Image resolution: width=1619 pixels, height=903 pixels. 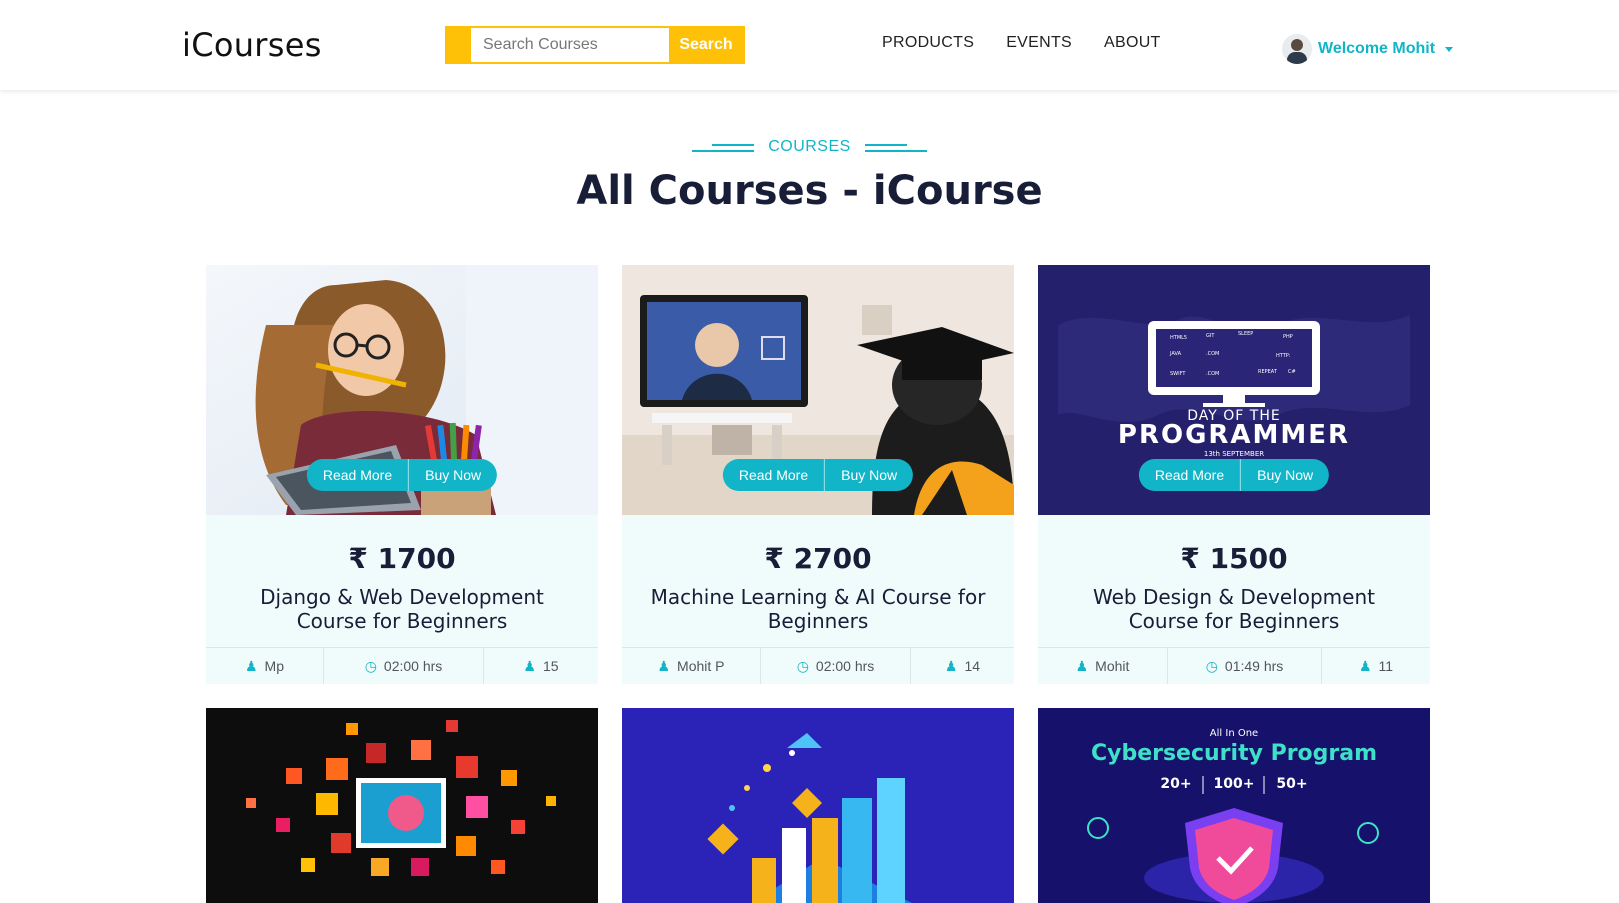 What do you see at coordinates (402, 558) in the screenshot?
I see `course-price: ₹ 1700` at bounding box center [402, 558].